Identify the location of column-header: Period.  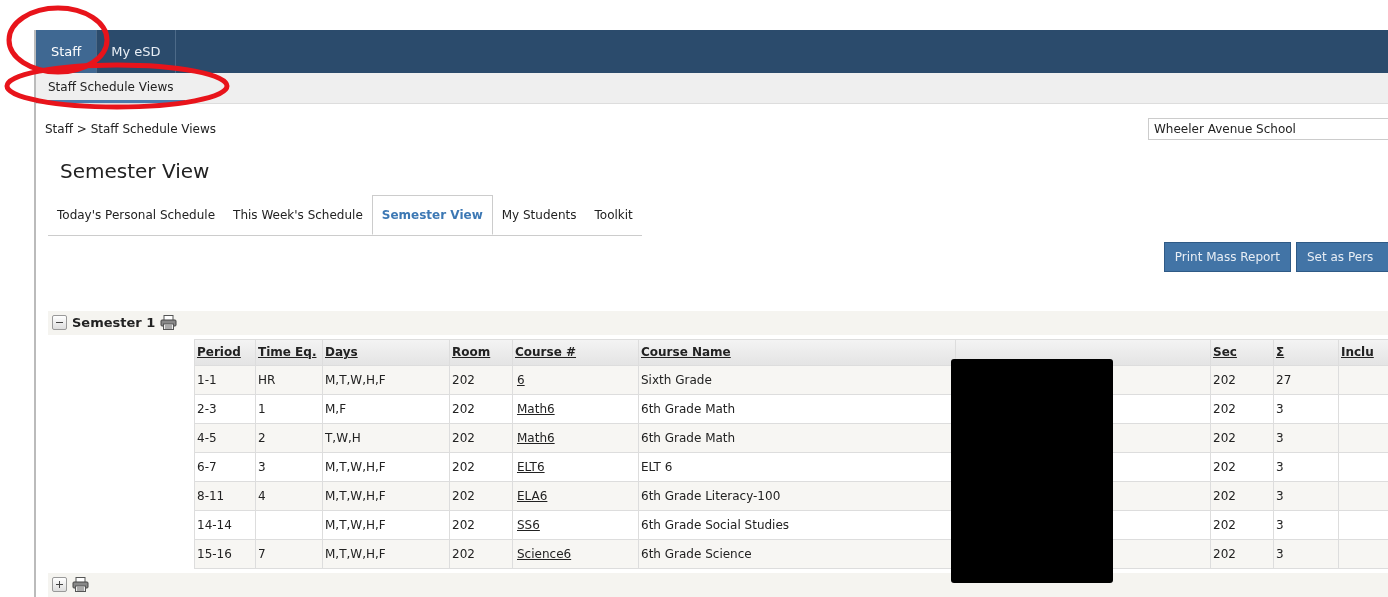
(225, 352).